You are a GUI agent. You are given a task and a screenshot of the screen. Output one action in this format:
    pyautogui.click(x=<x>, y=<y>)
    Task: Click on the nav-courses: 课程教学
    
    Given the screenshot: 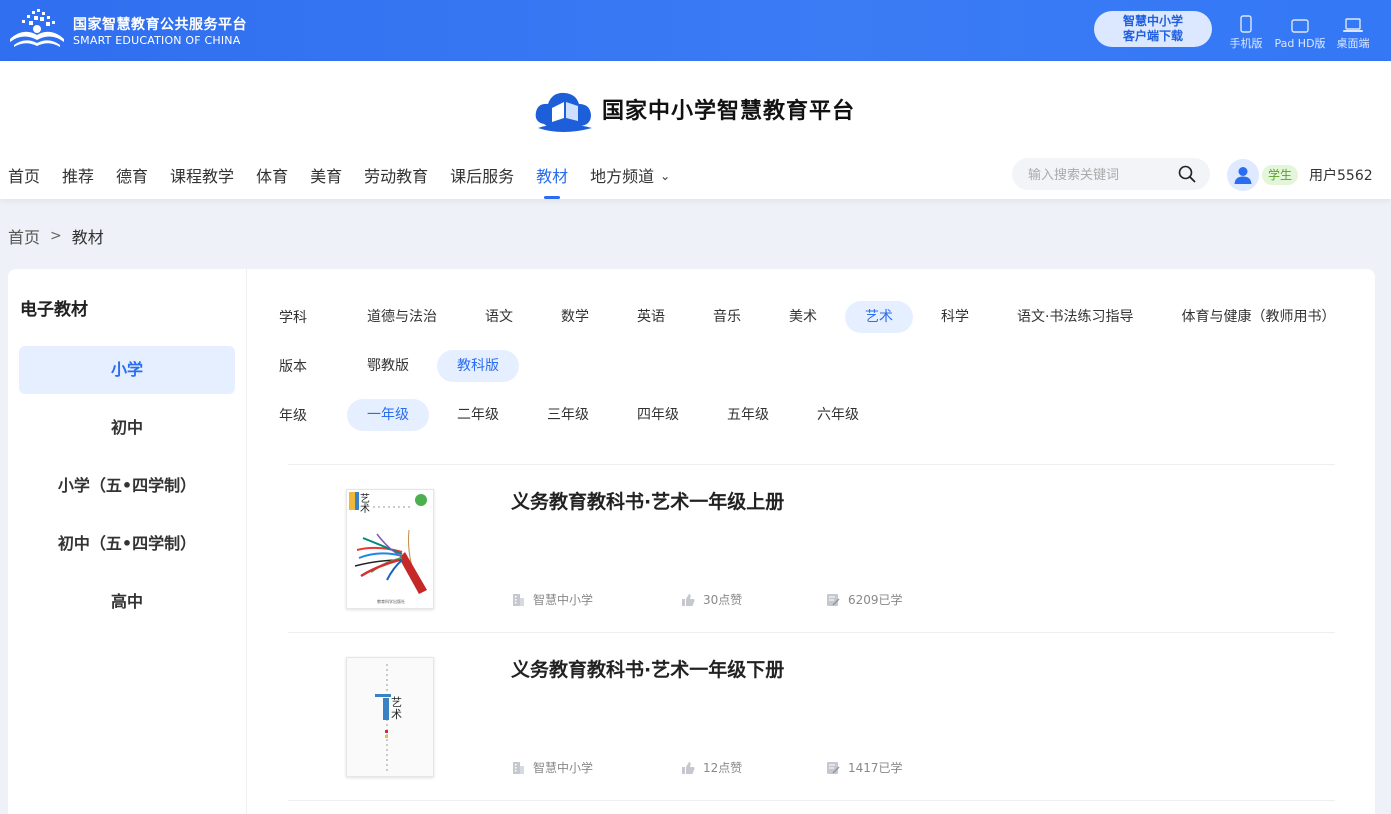 What is the action you would take?
    pyautogui.click(x=202, y=181)
    